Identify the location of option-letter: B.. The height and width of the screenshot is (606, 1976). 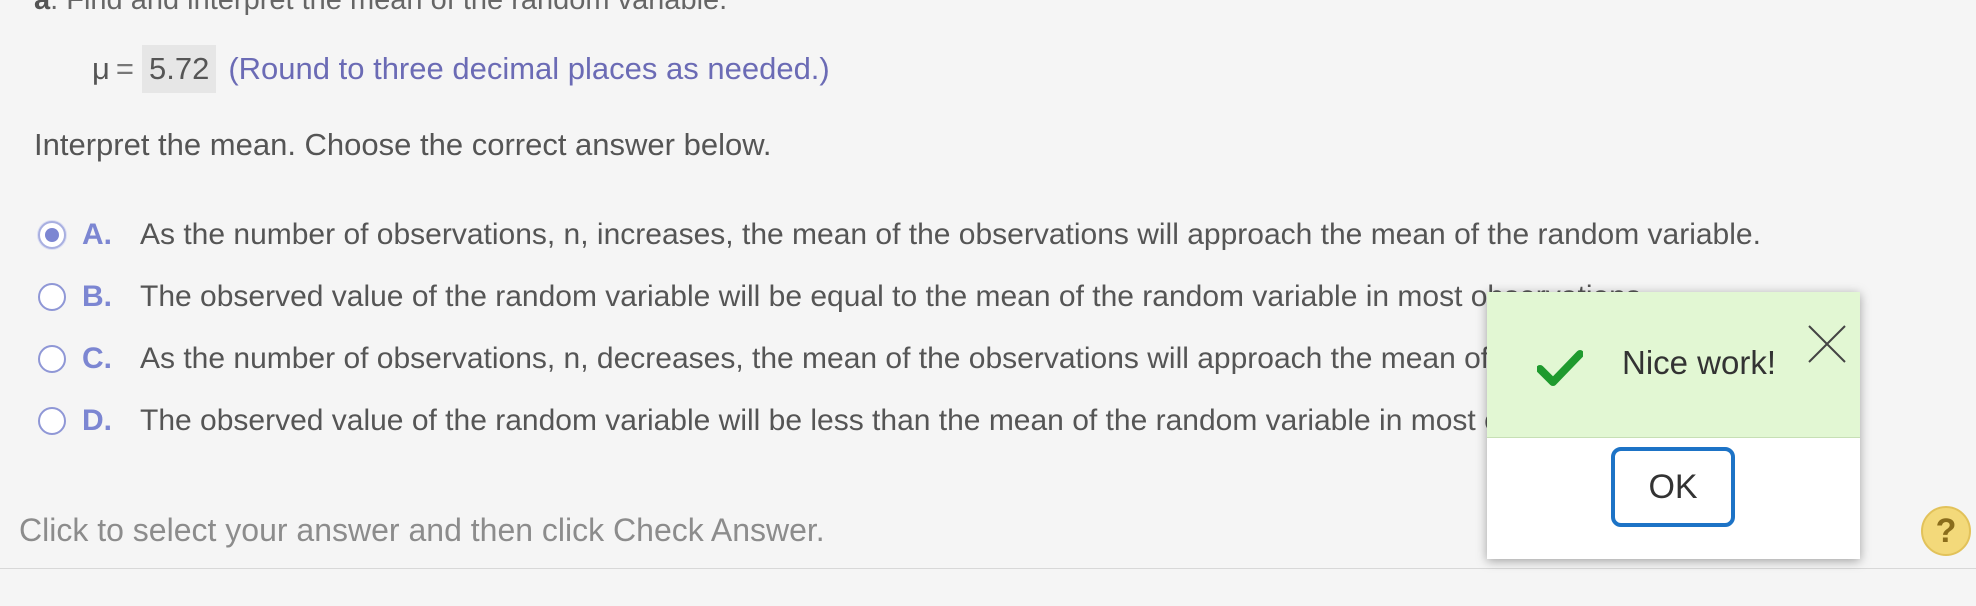
(97, 296).